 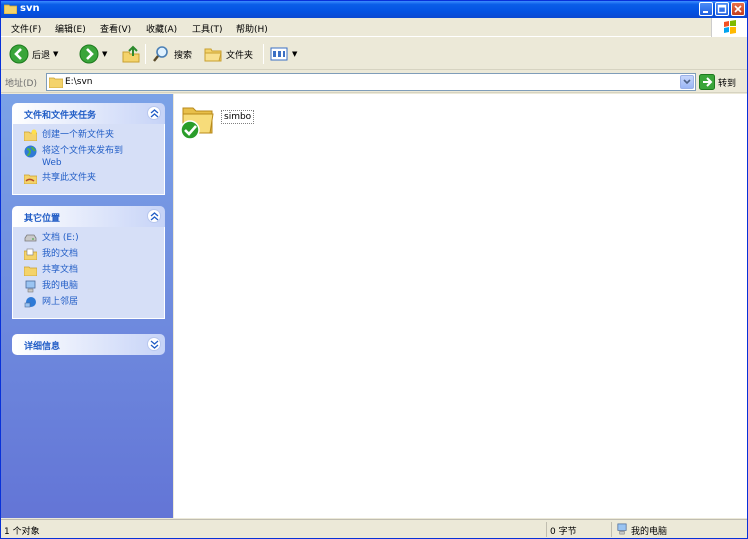 What do you see at coordinates (60, 238) in the screenshot?
I see `place-label: 文档 (E:)` at bounding box center [60, 238].